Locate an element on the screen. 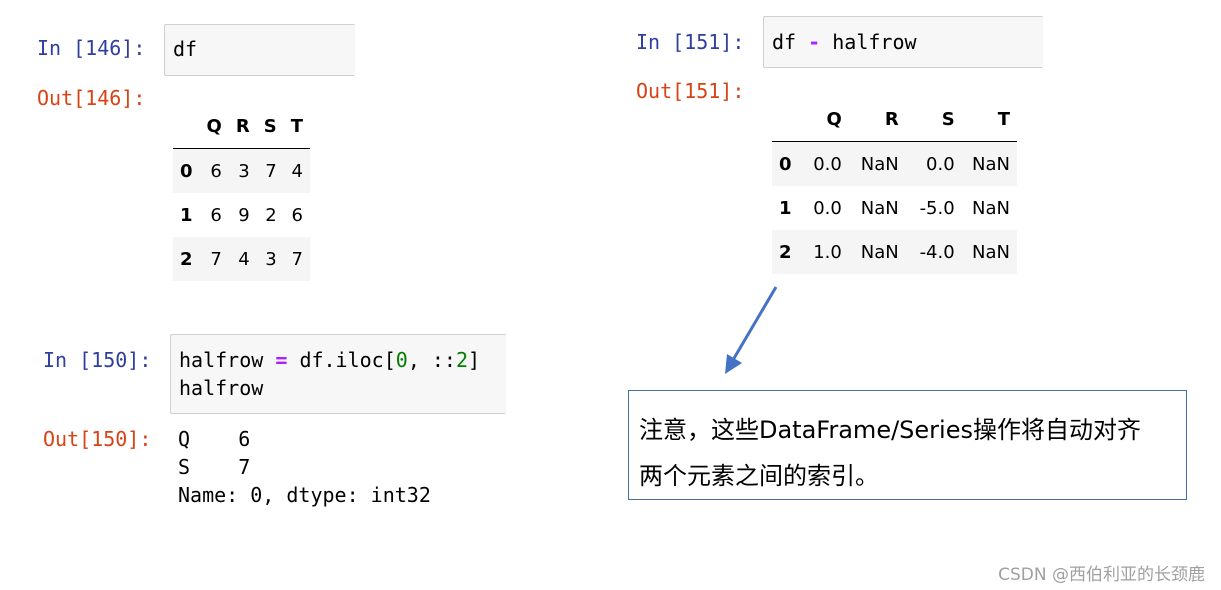 Image resolution: width=1221 pixels, height=590 pixels. table-row: 0 6 3 7 4 is located at coordinates (241, 170).